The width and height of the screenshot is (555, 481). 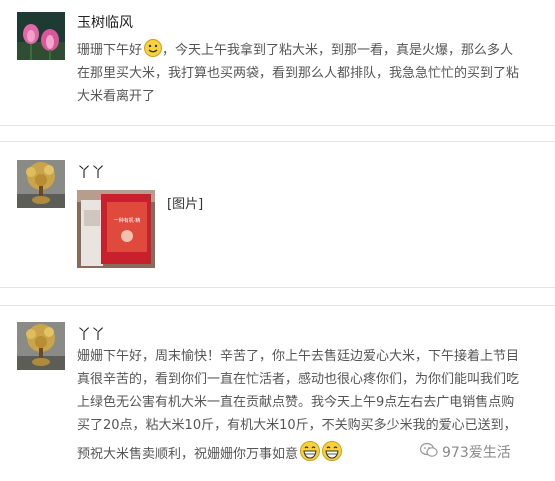 I want to click on message-line: 姗姗下午好，周末愉快！辛苦了，你上午去售廷边爱心大米，下午接着上节目, so click(x=298, y=356).